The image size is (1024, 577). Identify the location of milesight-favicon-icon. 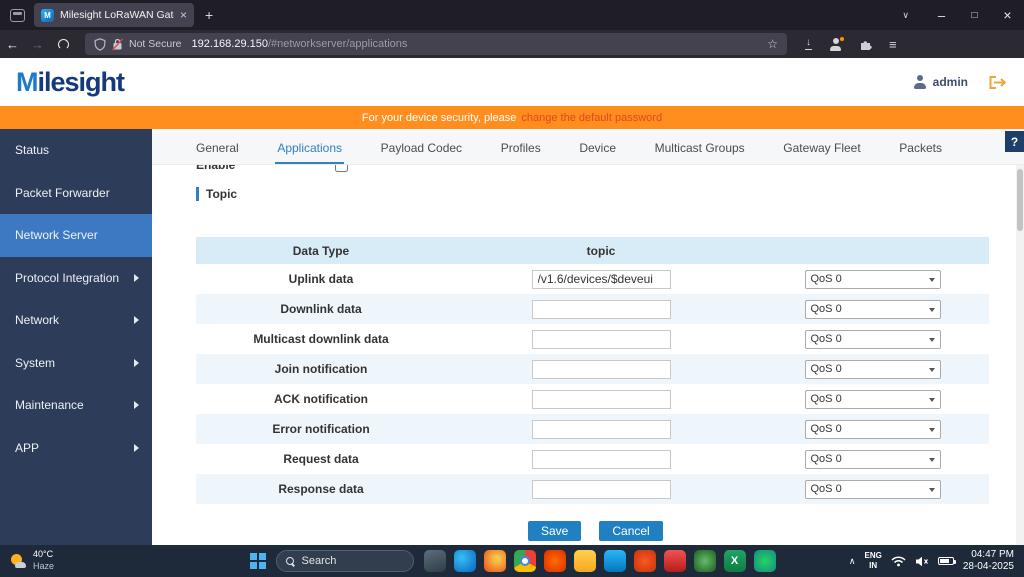
(47, 15).